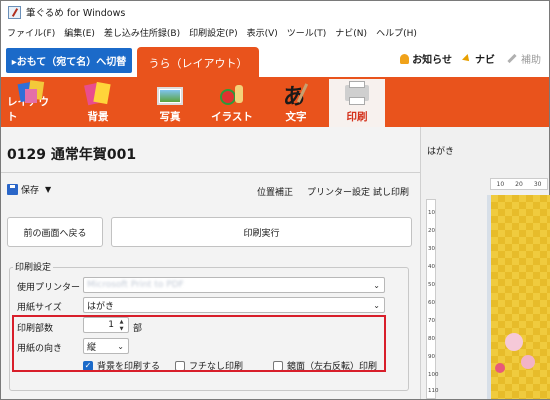 The image size is (550, 400). What do you see at coordinates (431, 321) in the screenshot?
I see `ruler-tick: 70` at bounding box center [431, 321].